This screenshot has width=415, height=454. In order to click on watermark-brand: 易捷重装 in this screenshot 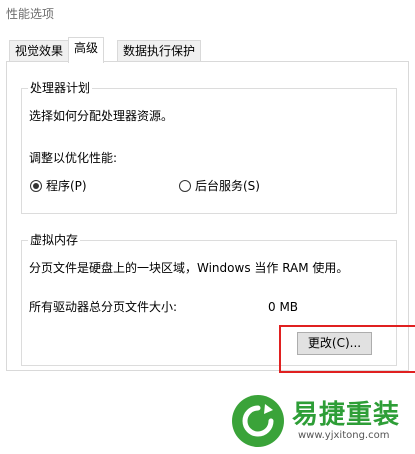, I will do `click(346, 415)`.